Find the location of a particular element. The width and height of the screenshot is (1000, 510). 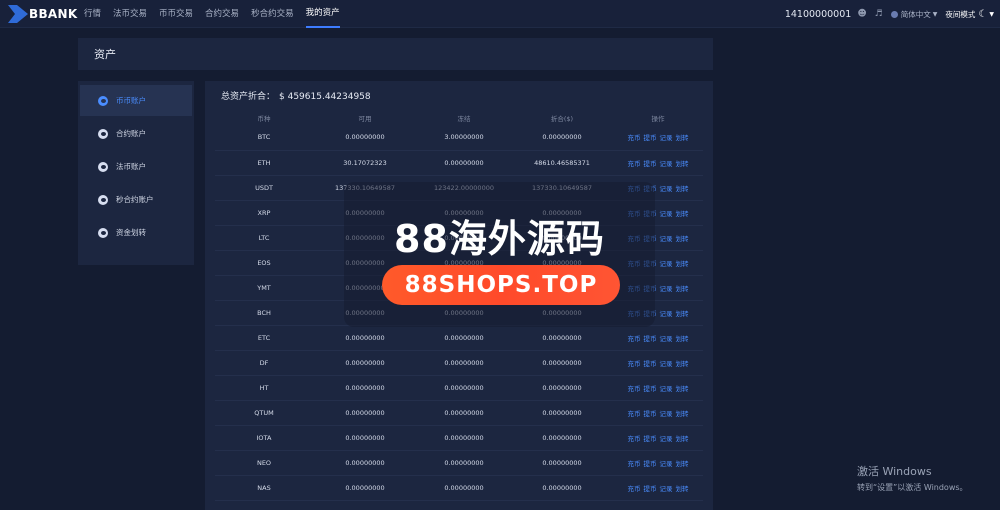

total-assets: 总资产折合： $ 459615.44234958 is located at coordinates (296, 95).